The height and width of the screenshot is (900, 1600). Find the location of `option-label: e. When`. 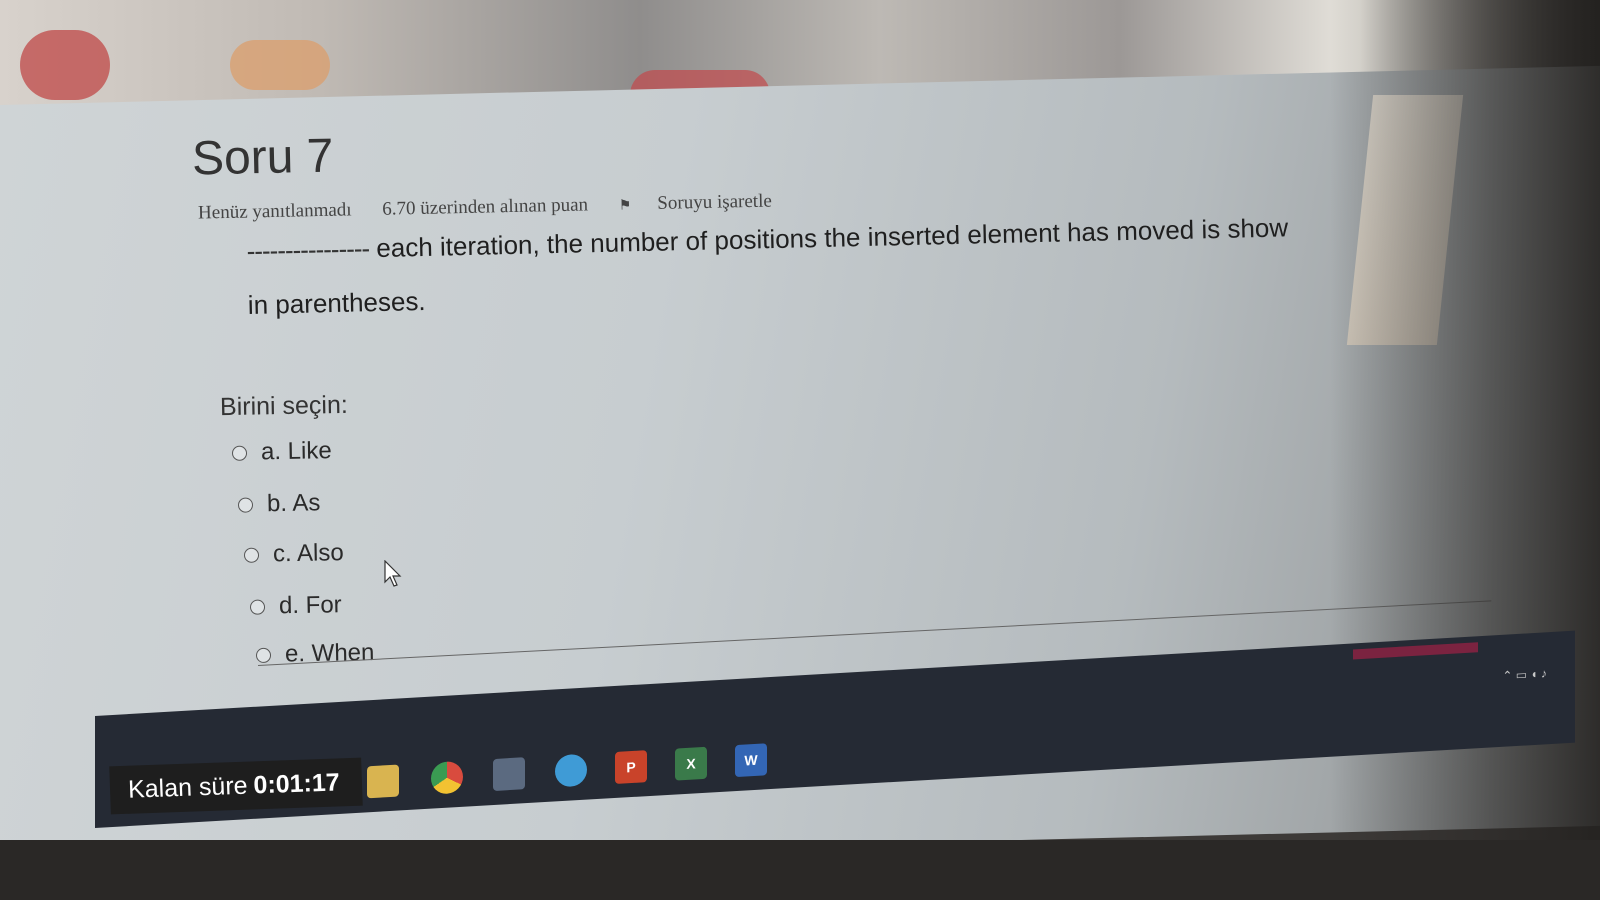

option-label: e. When is located at coordinates (329, 653).